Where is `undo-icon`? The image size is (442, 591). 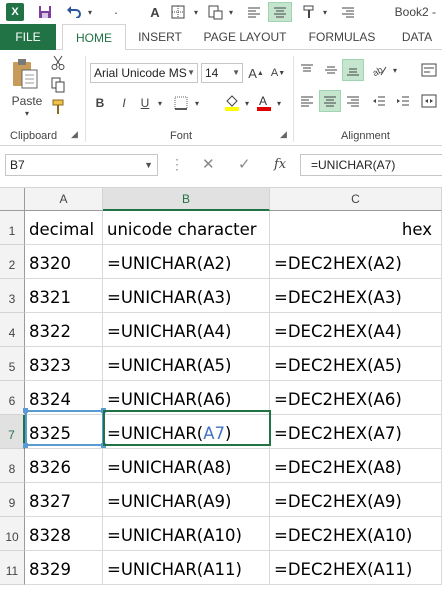
undo-icon is located at coordinates (74, 12).